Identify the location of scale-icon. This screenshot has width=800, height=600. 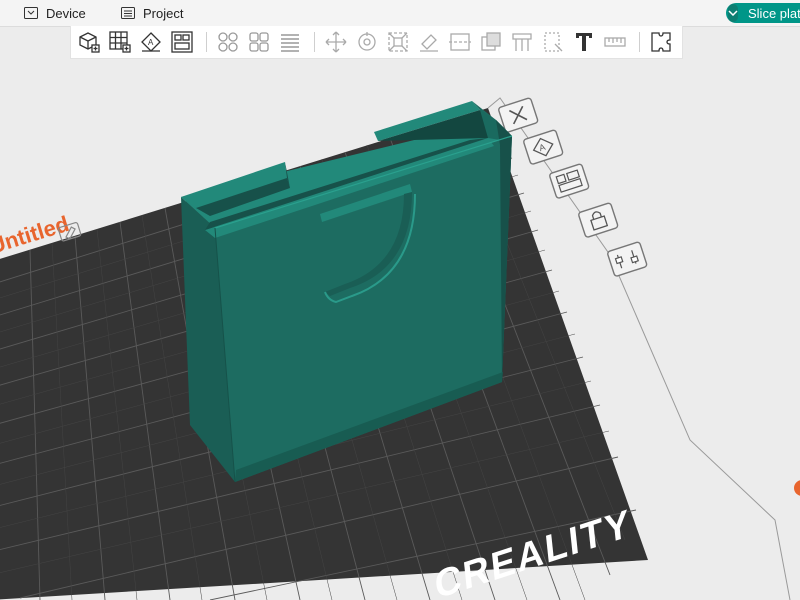
(398, 42).